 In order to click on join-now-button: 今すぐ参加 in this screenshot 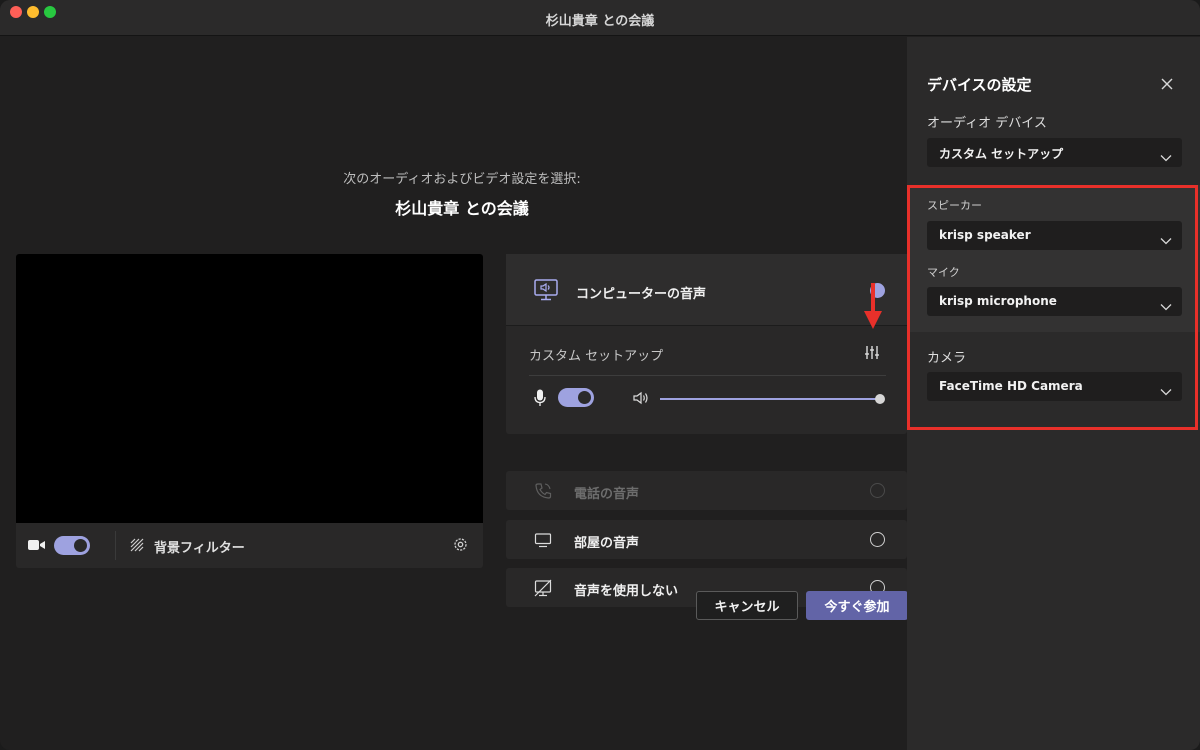, I will do `click(857, 605)`.